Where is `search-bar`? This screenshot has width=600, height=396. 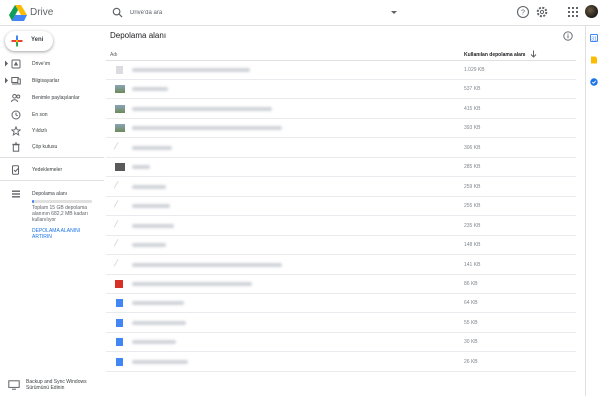
search-bar is located at coordinates (254, 12).